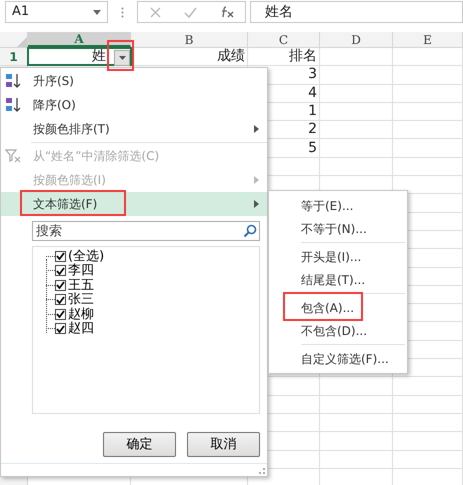 Image resolution: width=463 pixels, height=485 pixels. What do you see at coordinates (284, 39) in the screenshot?
I see `column-header: C` at bounding box center [284, 39].